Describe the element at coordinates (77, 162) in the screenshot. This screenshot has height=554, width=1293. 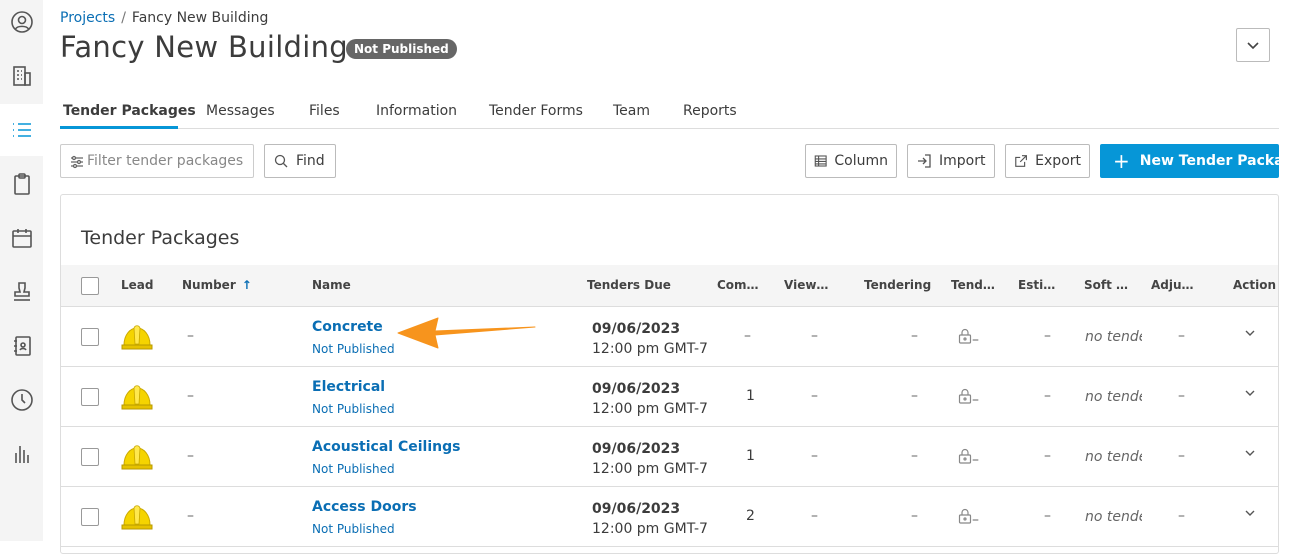
I see `filter-sliders-icon` at that location.